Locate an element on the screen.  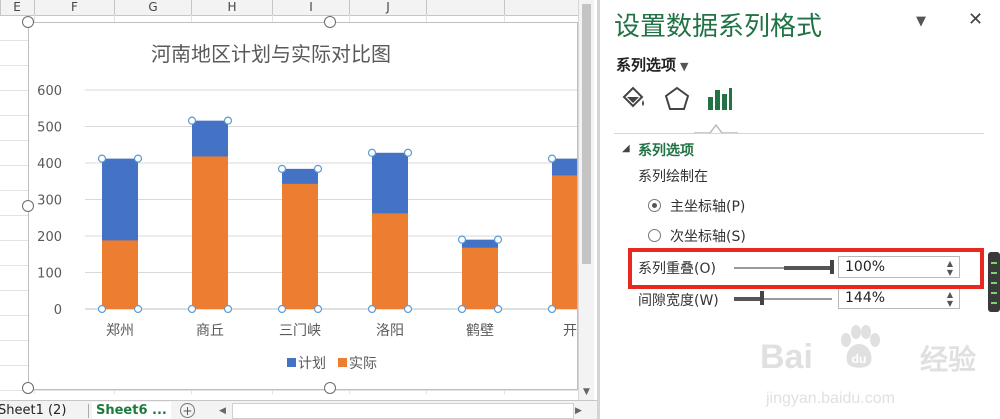
chart-title: 河南地区计划与实际对比图 is located at coordinates (271, 54).